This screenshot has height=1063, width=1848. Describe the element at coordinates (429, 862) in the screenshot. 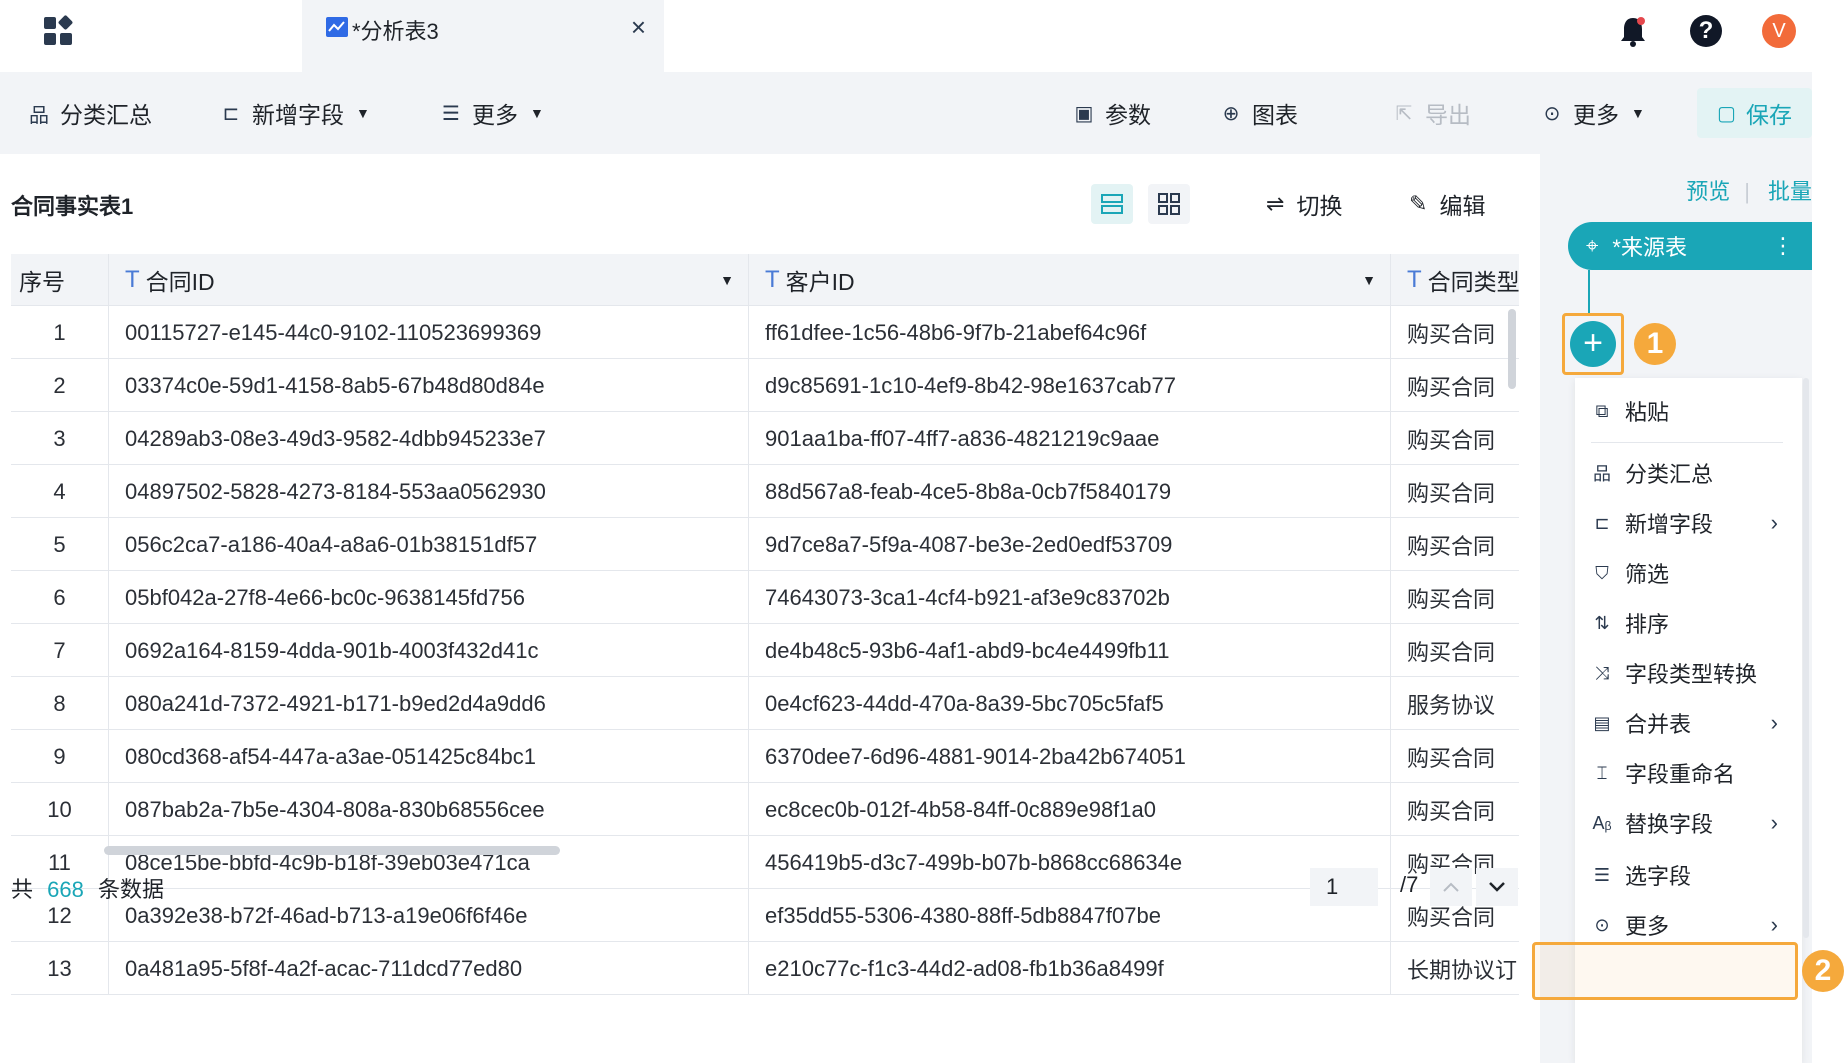

I see `table-cell: 08ce15be-bbfd-4c9b-b18f-39eb03e471ca` at that location.